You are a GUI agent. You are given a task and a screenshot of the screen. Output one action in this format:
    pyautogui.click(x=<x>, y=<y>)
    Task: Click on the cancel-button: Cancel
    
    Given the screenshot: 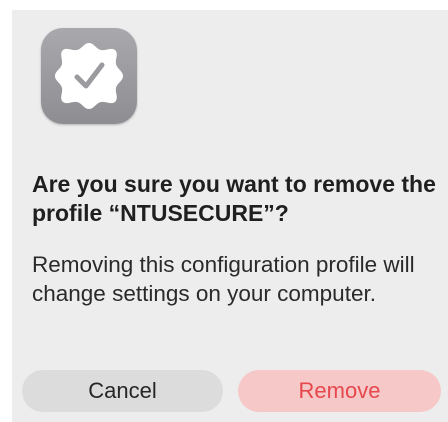 What is the action you would take?
    pyautogui.click(x=122, y=391)
    